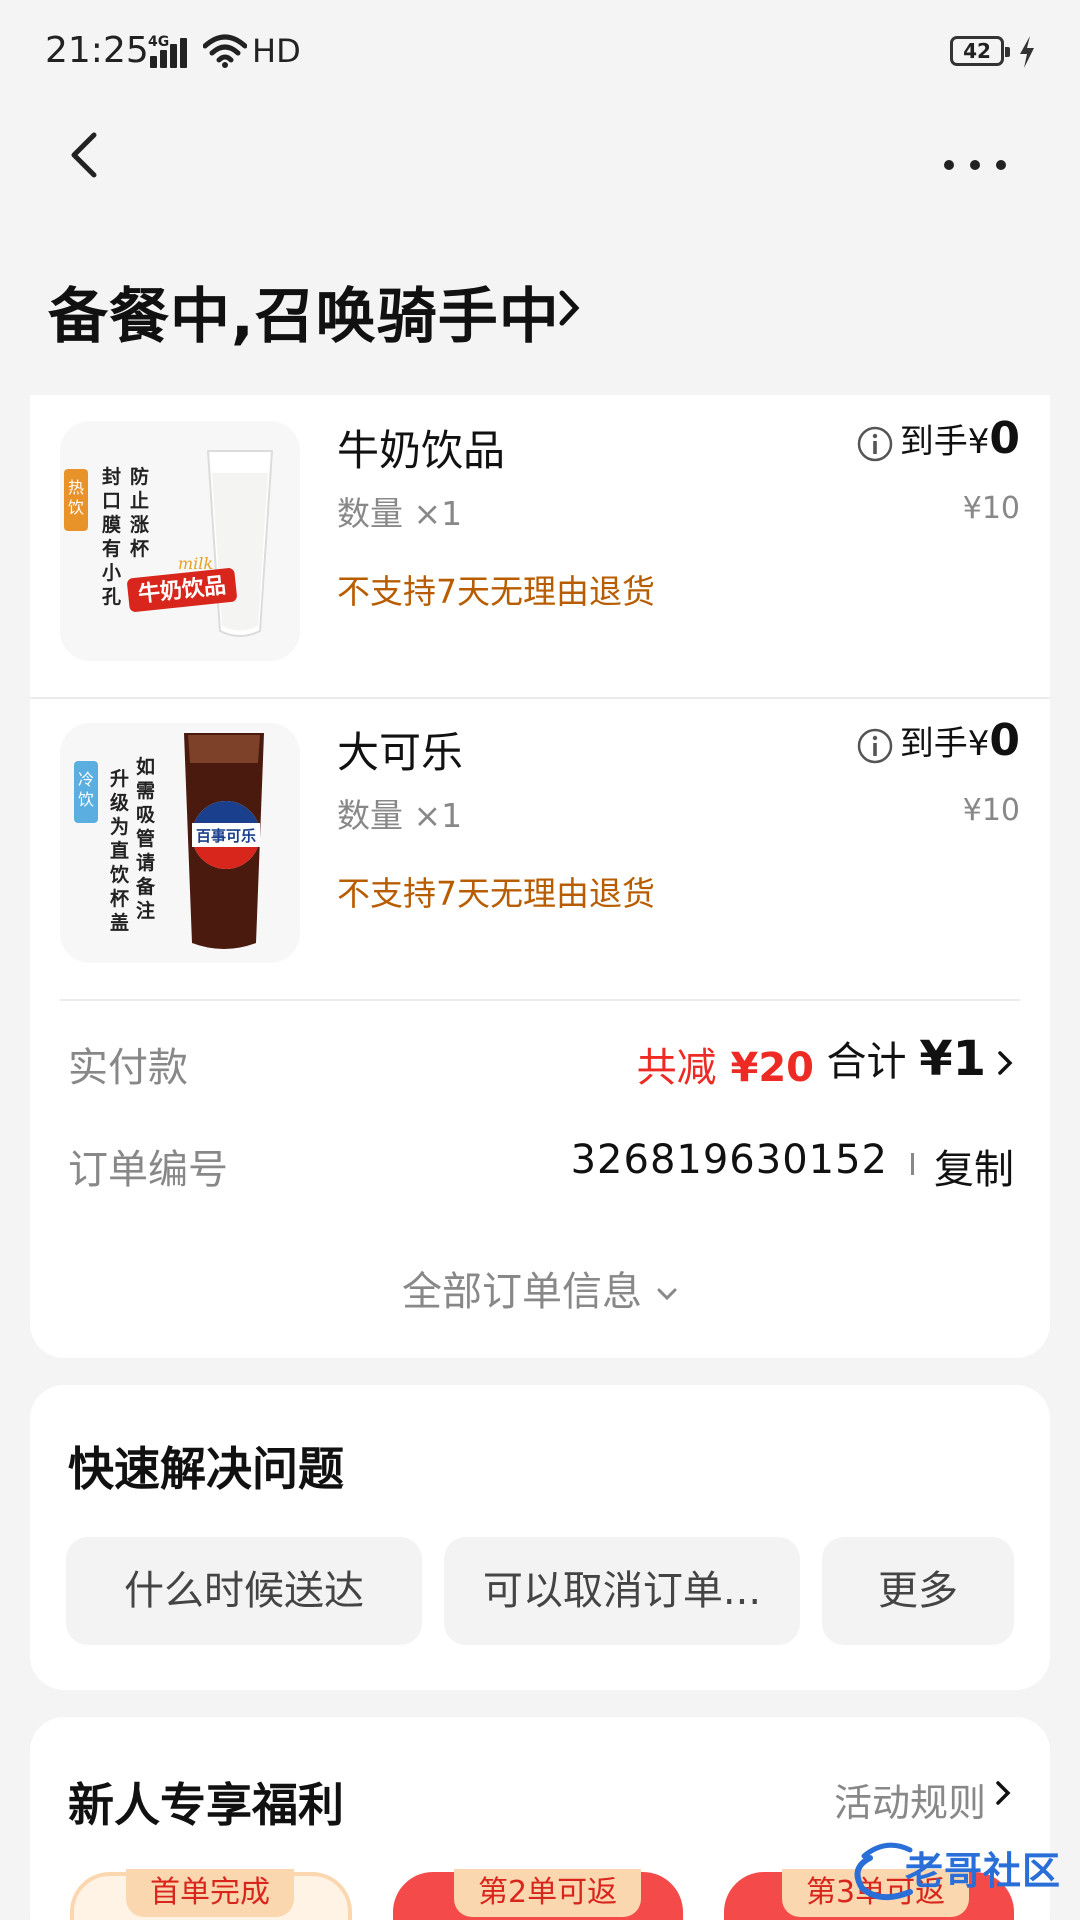 This screenshot has height=1920, width=1080. Describe the element at coordinates (206, 1469) in the screenshot. I see `quick-solve-title: 快速解决问题` at that location.